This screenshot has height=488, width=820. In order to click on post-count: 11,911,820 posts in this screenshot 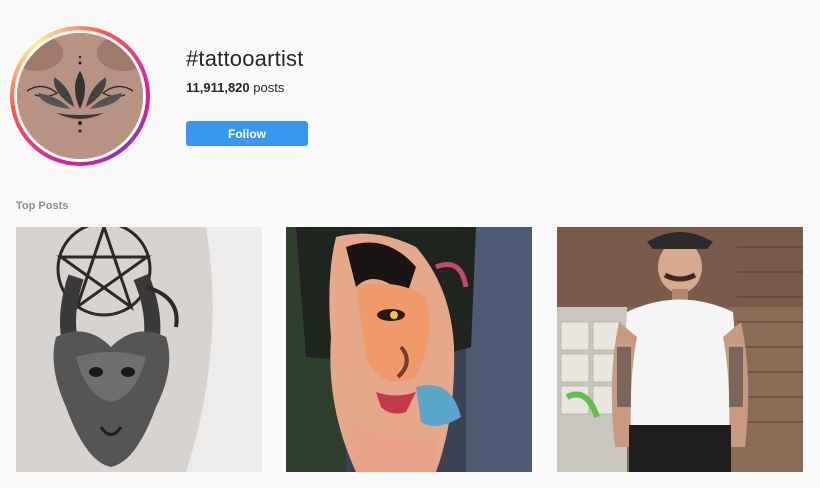, I will do `click(235, 87)`.